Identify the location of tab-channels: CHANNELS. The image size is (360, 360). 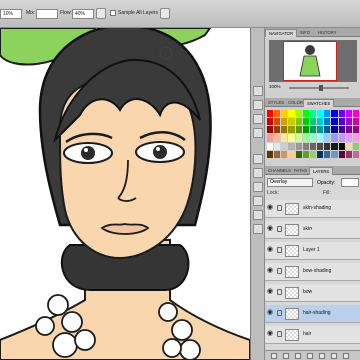
(279, 171).